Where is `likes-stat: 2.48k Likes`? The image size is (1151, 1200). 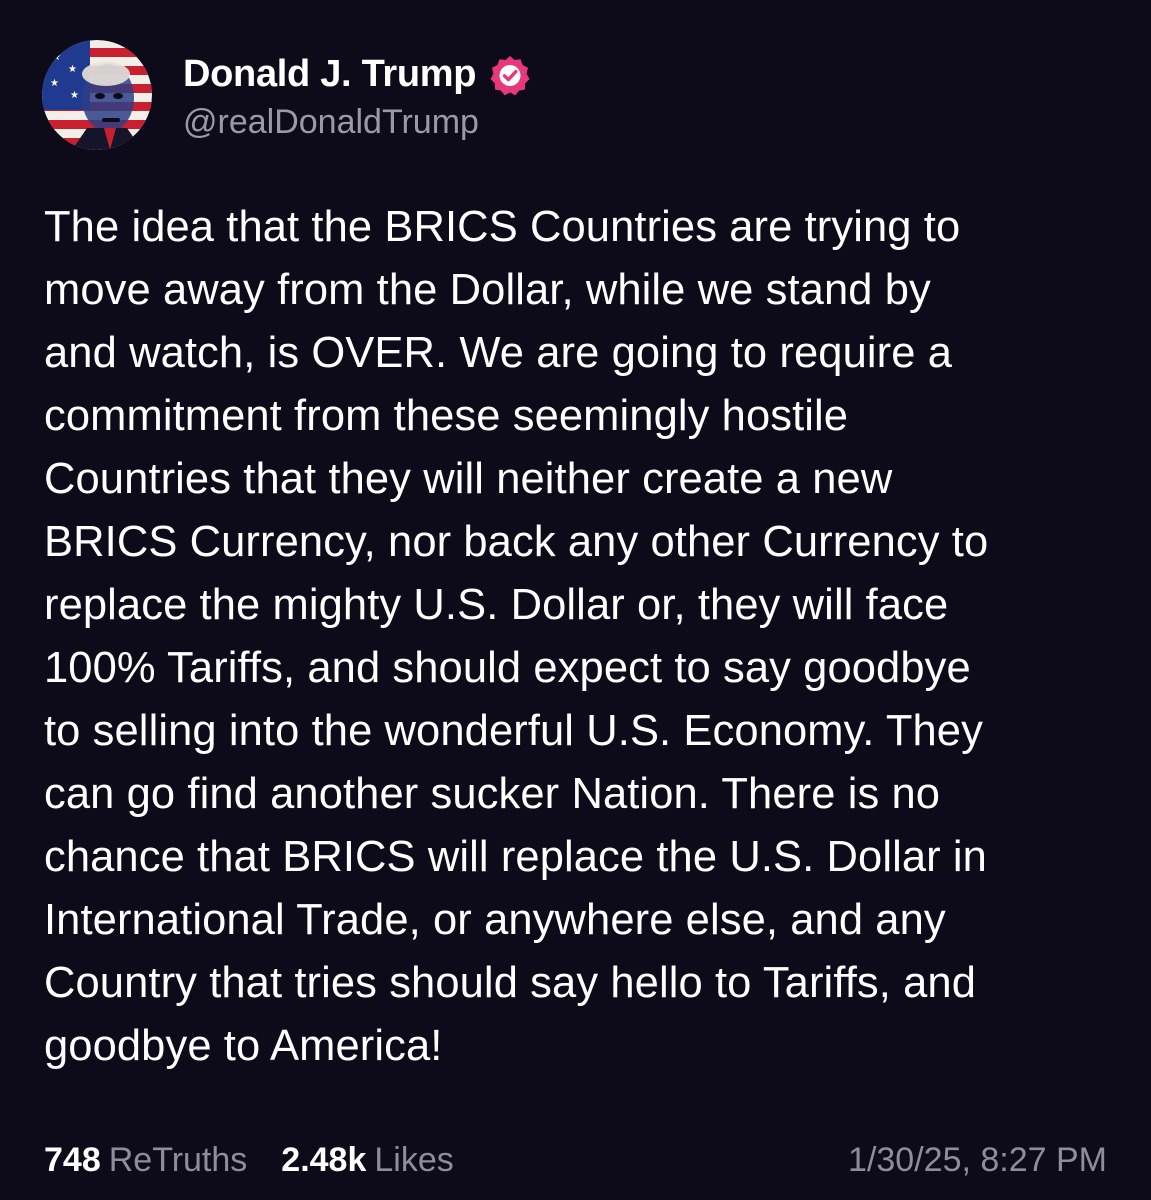 likes-stat: 2.48k Likes is located at coordinates (367, 1160).